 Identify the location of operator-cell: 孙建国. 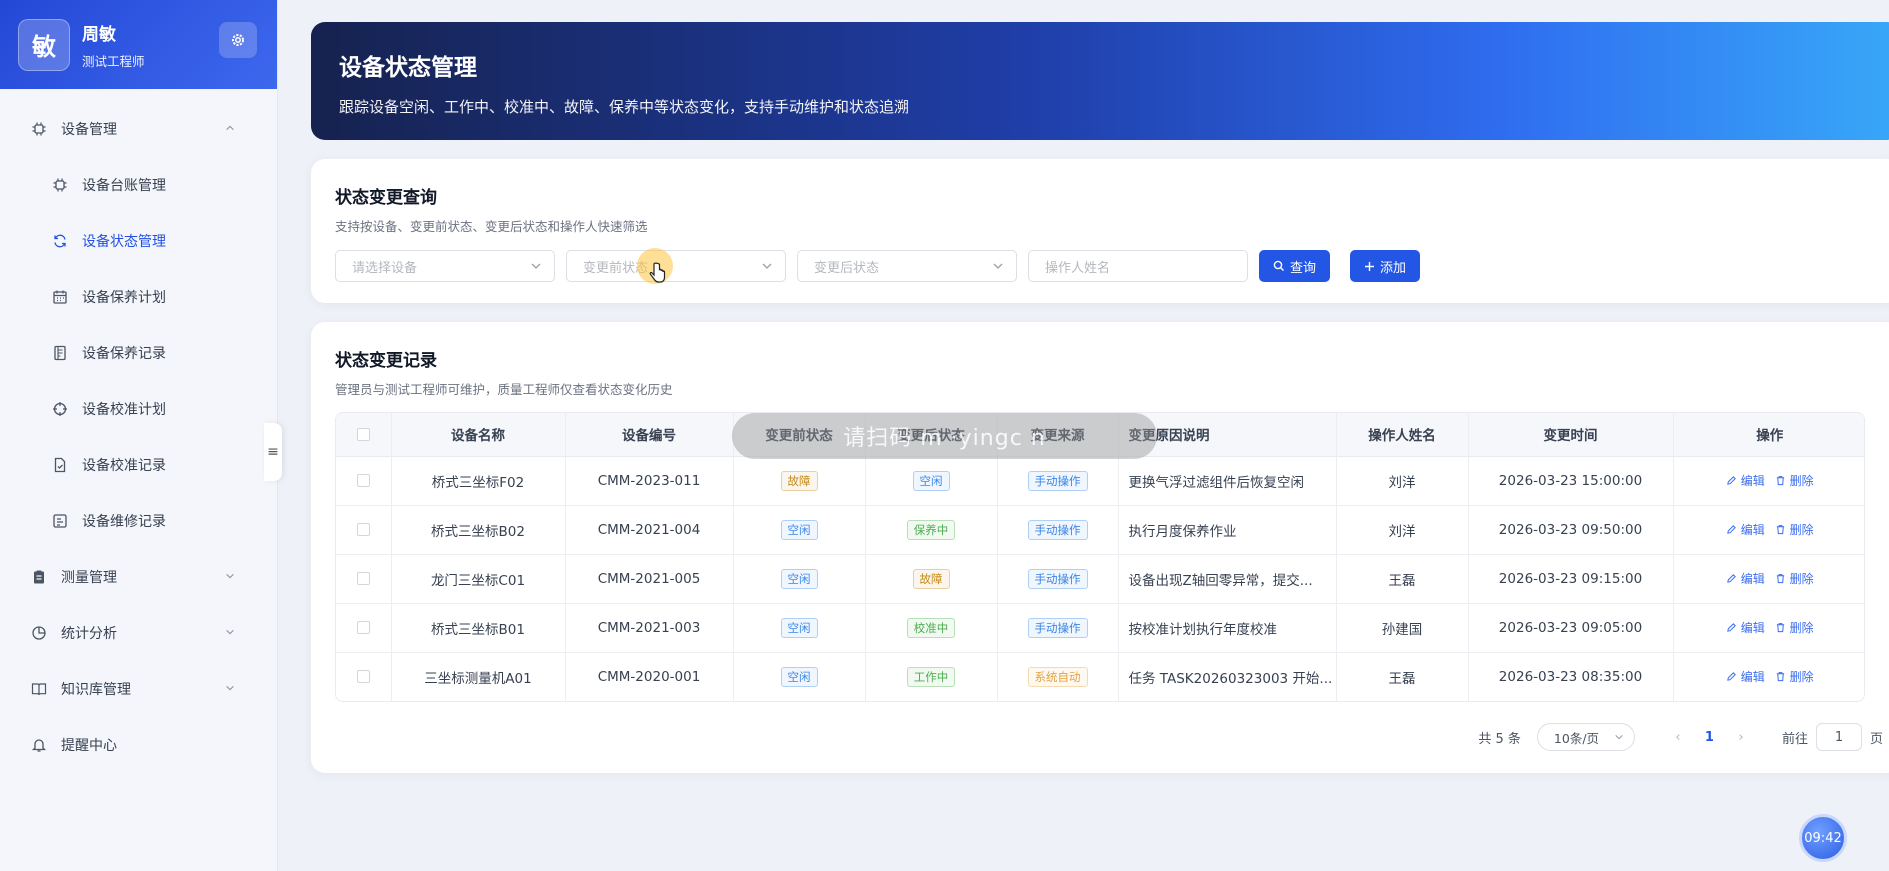
(1402, 628).